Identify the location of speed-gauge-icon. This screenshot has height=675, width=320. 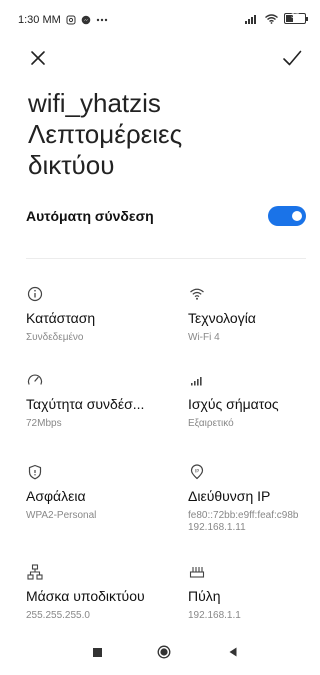
(35, 379).